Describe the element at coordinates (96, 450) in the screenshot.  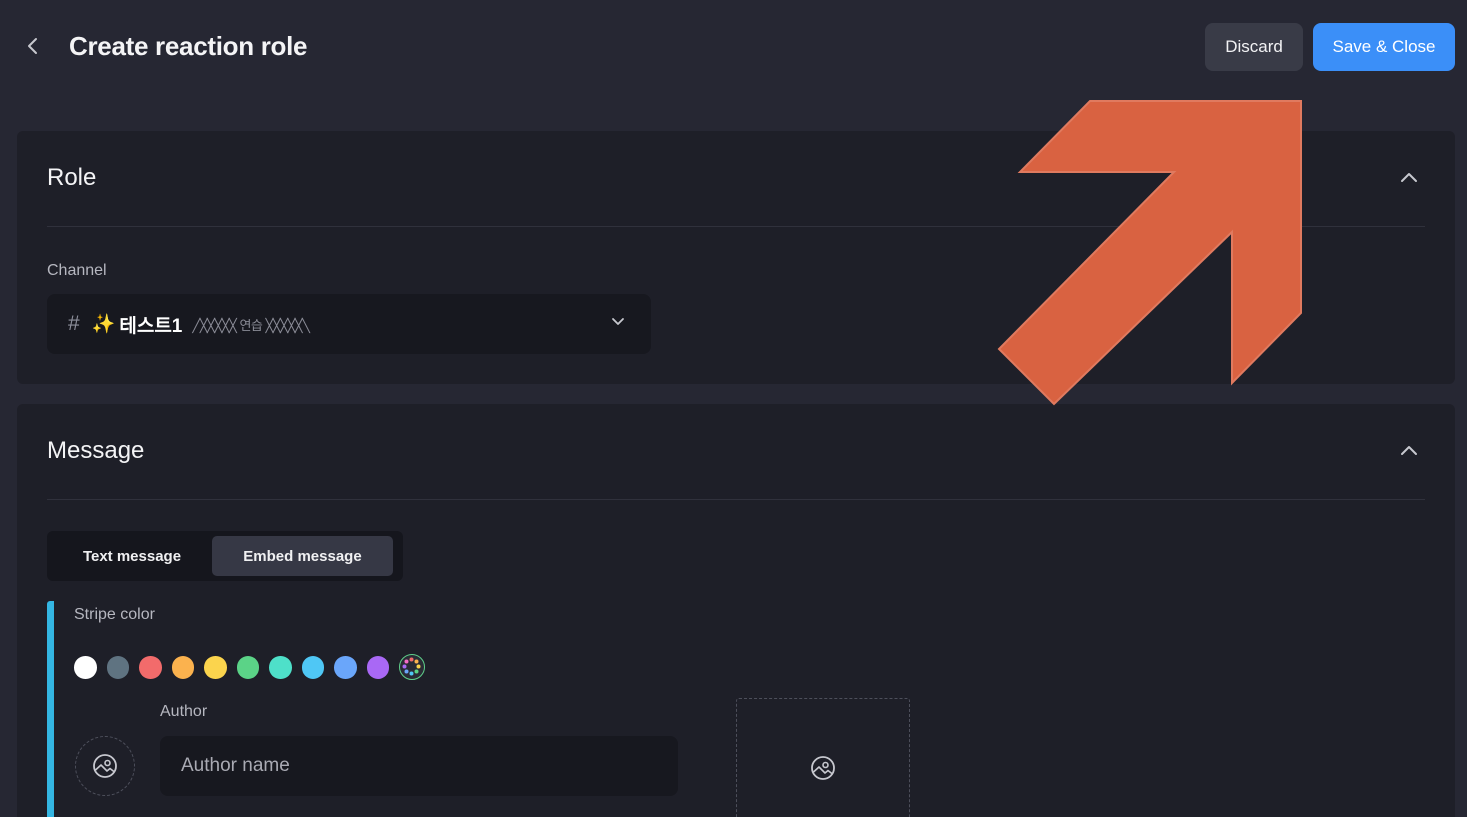
I see `message-section-title: Message` at that location.